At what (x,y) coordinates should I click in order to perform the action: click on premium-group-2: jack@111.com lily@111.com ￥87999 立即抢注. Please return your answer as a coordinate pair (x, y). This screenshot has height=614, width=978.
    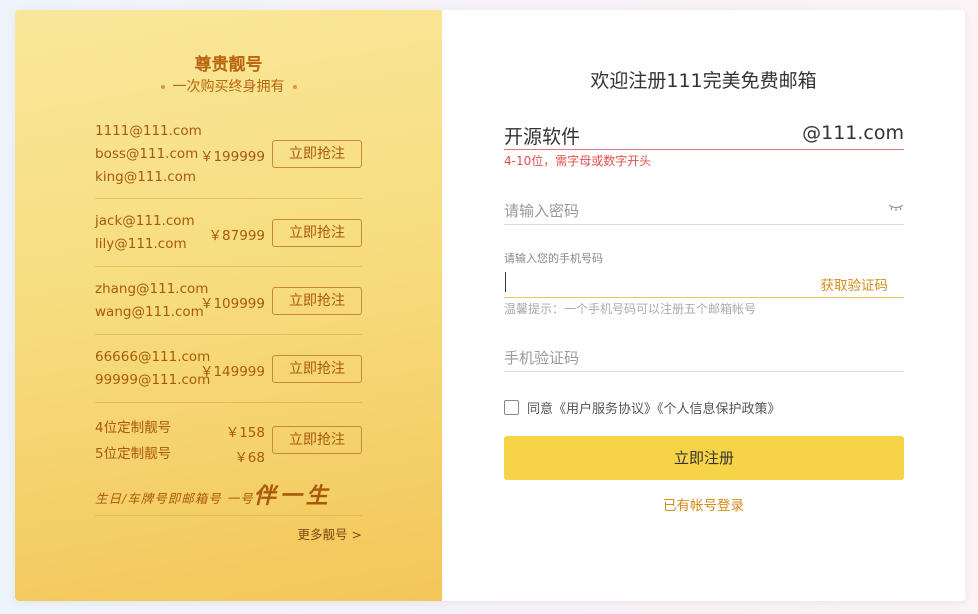
    Looking at the image, I should click on (228, 238).